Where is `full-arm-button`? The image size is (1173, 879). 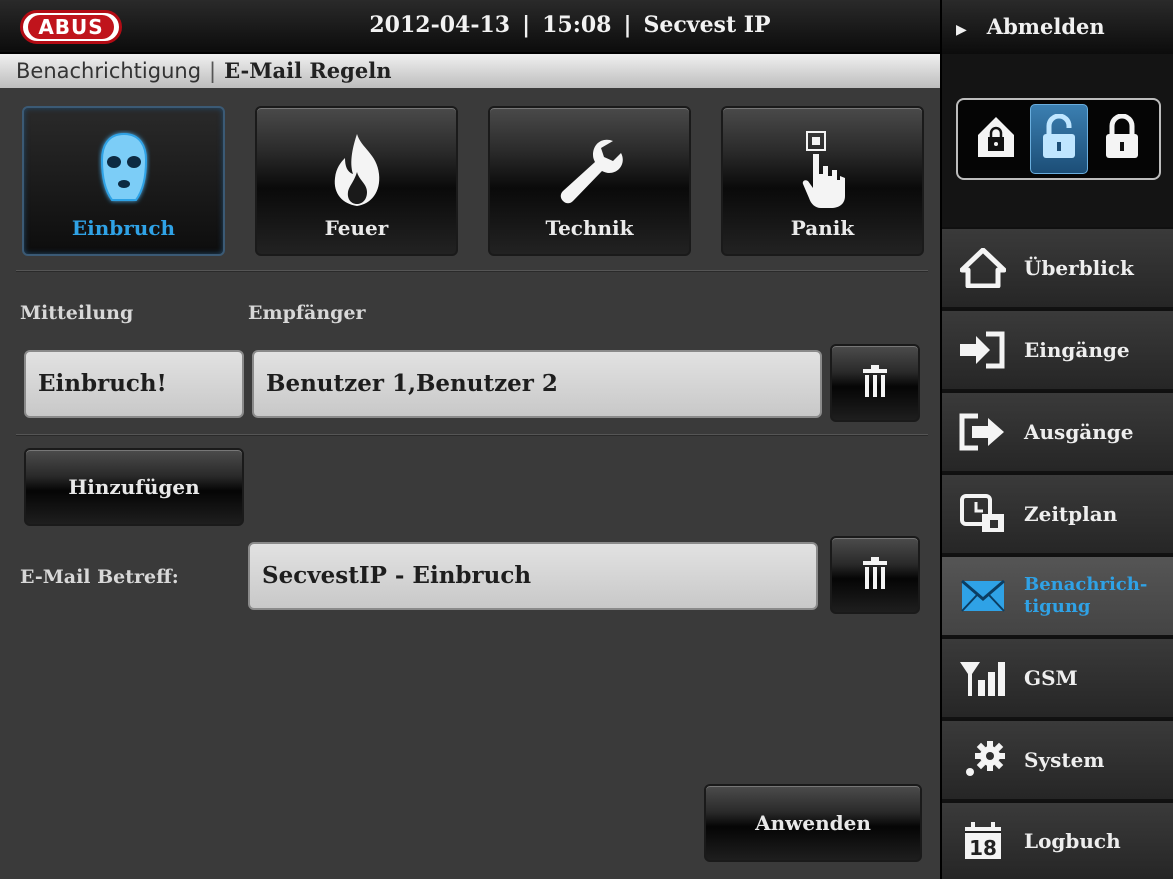 full-arm-button is located at coordinates (1122, 139).